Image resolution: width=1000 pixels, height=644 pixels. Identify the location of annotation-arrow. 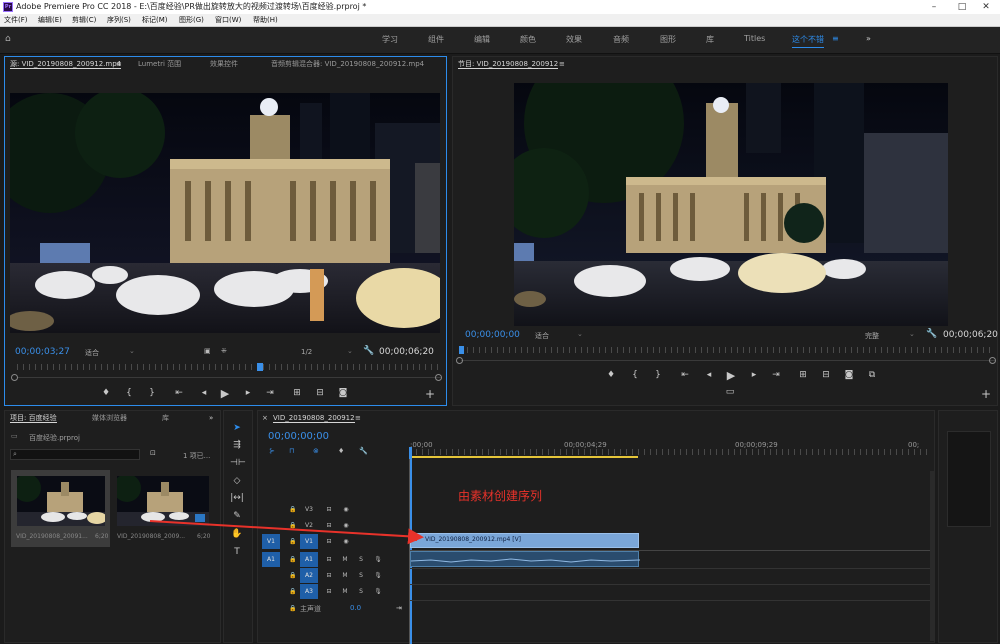
(286, 532).